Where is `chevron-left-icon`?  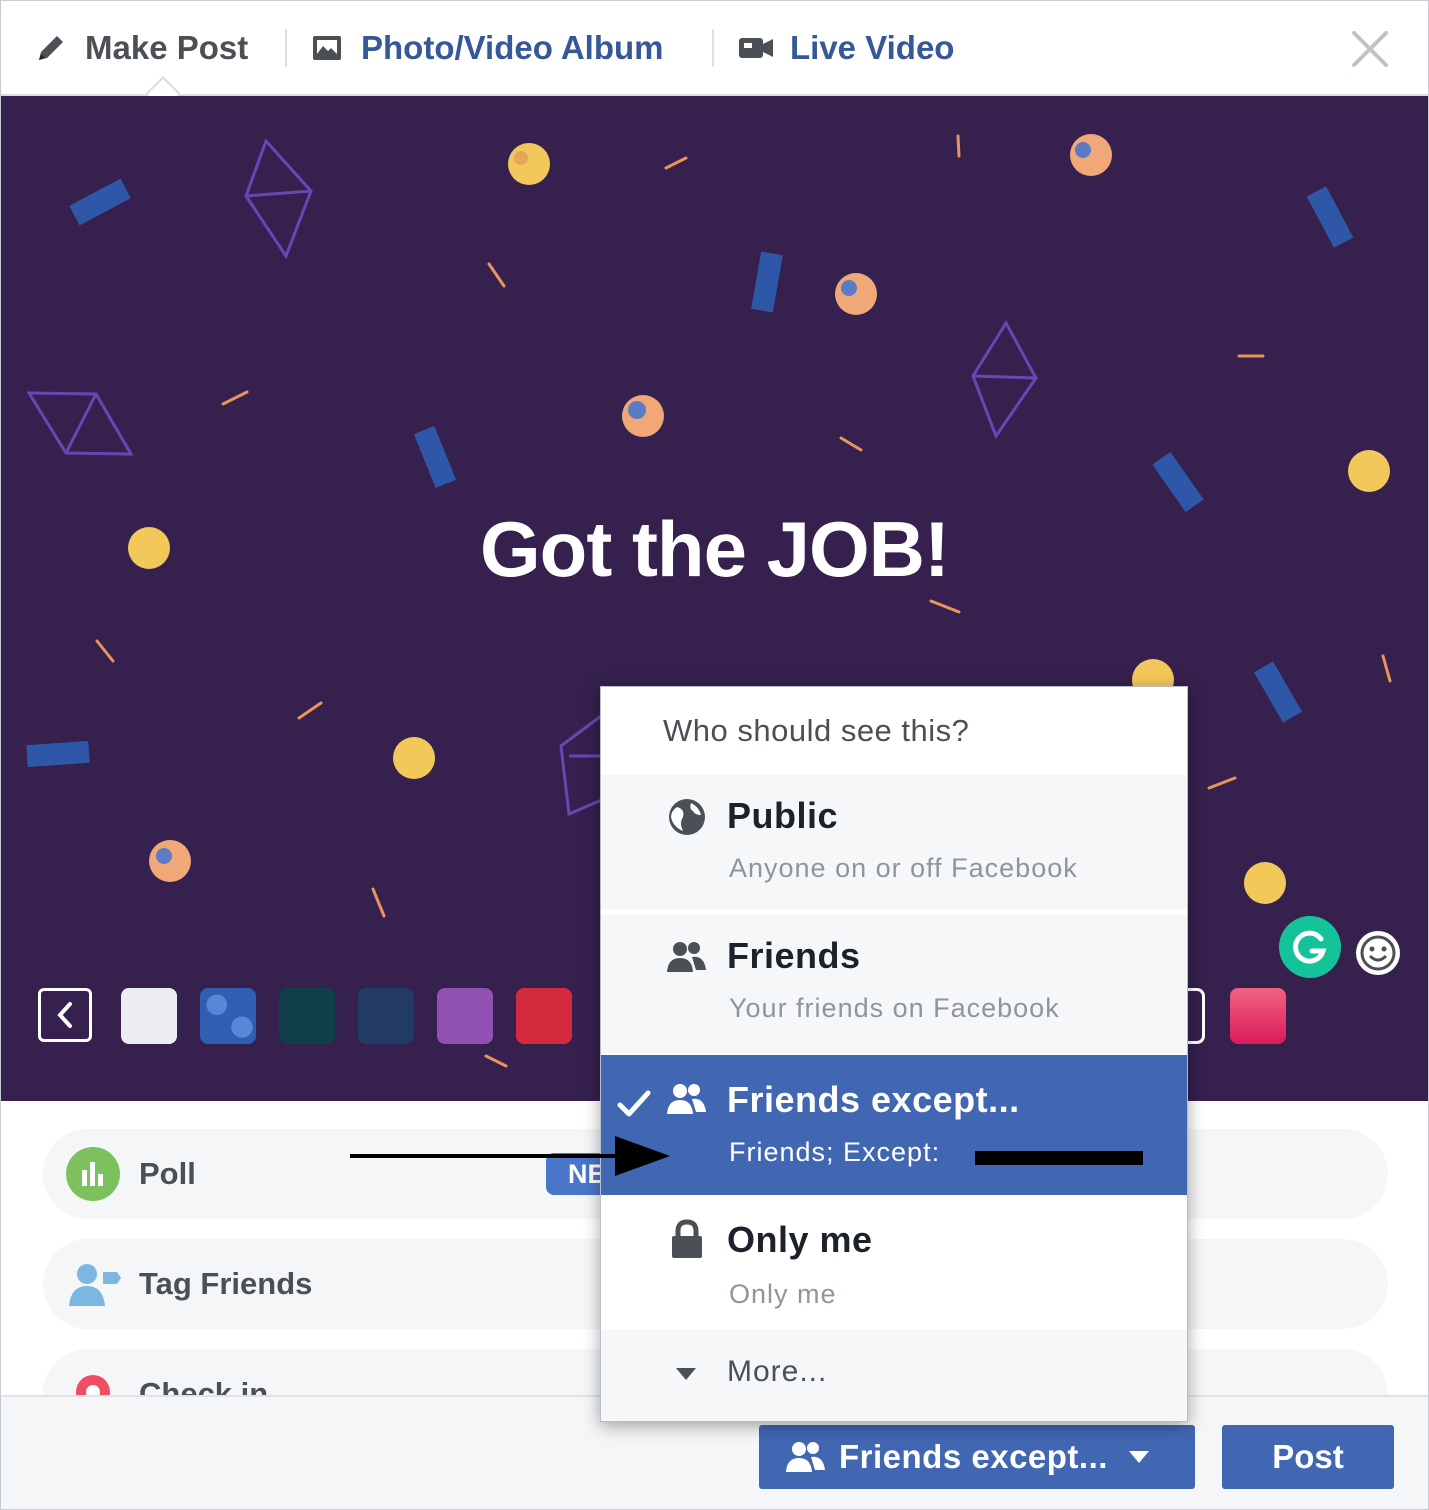
chevron-left-icon is located at coordinates (64, 1015).